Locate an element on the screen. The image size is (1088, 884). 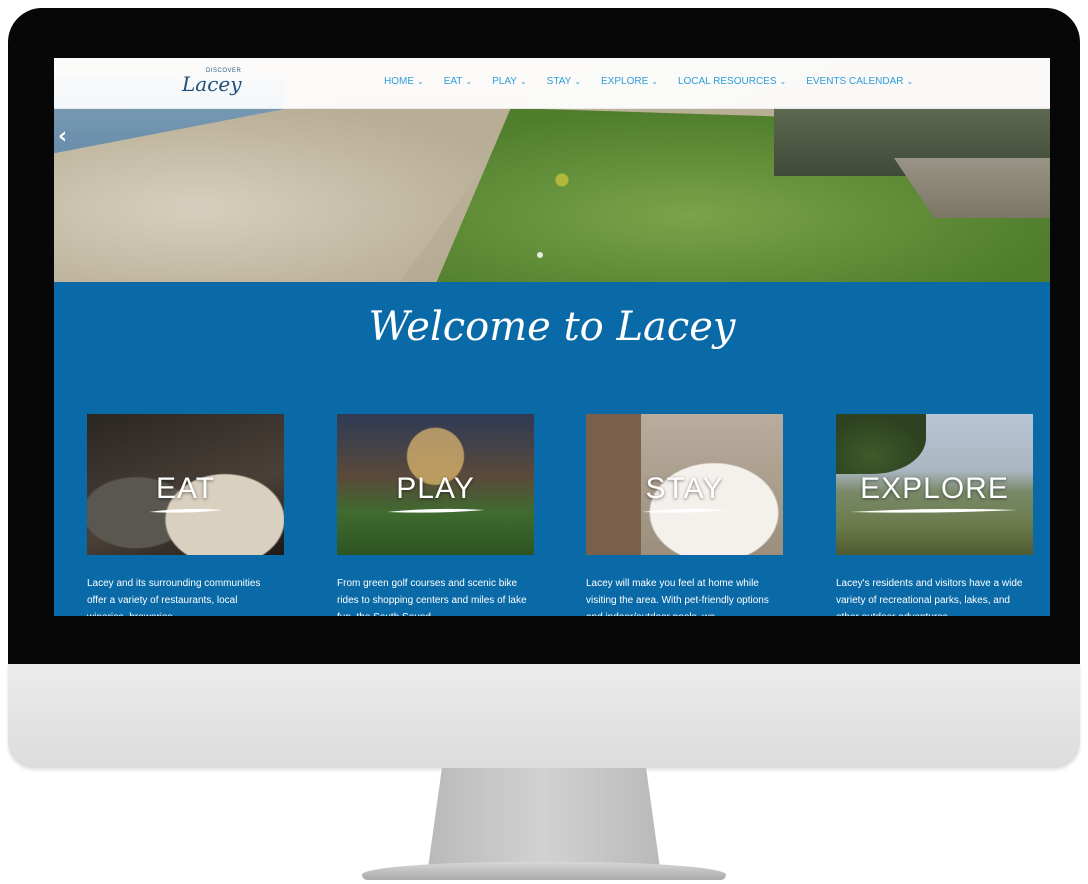
monitor-stand is located at coordinates (544, 818).